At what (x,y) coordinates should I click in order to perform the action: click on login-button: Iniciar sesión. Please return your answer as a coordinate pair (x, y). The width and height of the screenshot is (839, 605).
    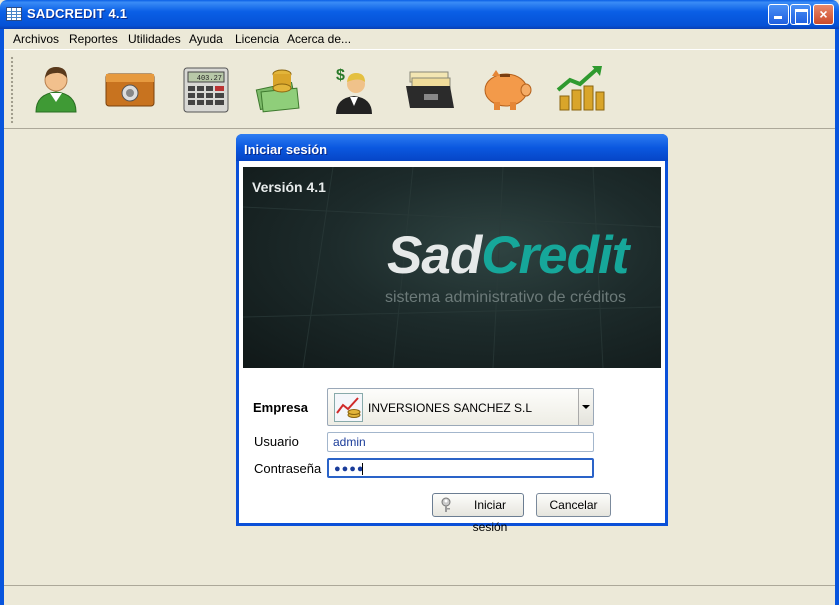
    Looking at the image, I should click on (478, 513).